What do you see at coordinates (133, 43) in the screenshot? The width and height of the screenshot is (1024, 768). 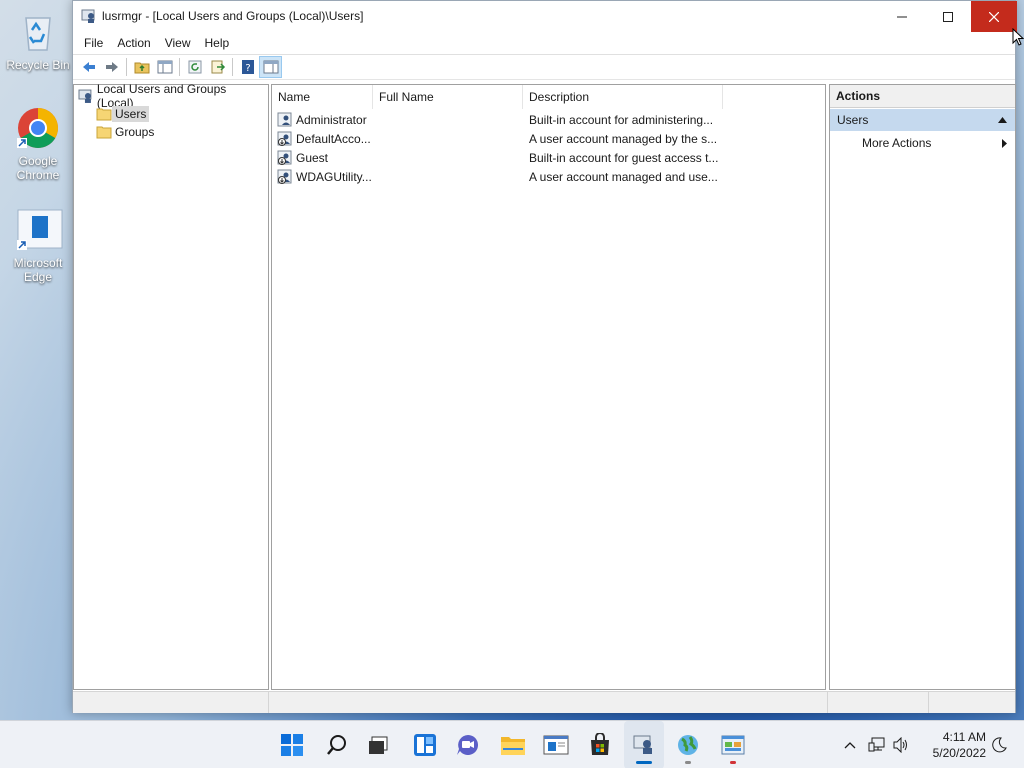 I see `menu-action: Action` at bounding box center [133, 43].